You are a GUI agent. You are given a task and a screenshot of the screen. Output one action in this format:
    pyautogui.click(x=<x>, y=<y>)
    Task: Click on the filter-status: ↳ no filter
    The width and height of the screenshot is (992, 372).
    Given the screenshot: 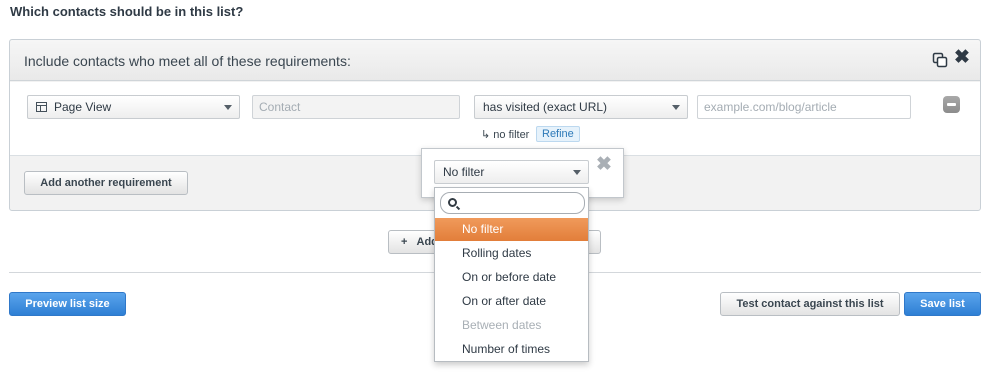 What is the action you would take?
    pyautogui.click(x=505, y=135)
    